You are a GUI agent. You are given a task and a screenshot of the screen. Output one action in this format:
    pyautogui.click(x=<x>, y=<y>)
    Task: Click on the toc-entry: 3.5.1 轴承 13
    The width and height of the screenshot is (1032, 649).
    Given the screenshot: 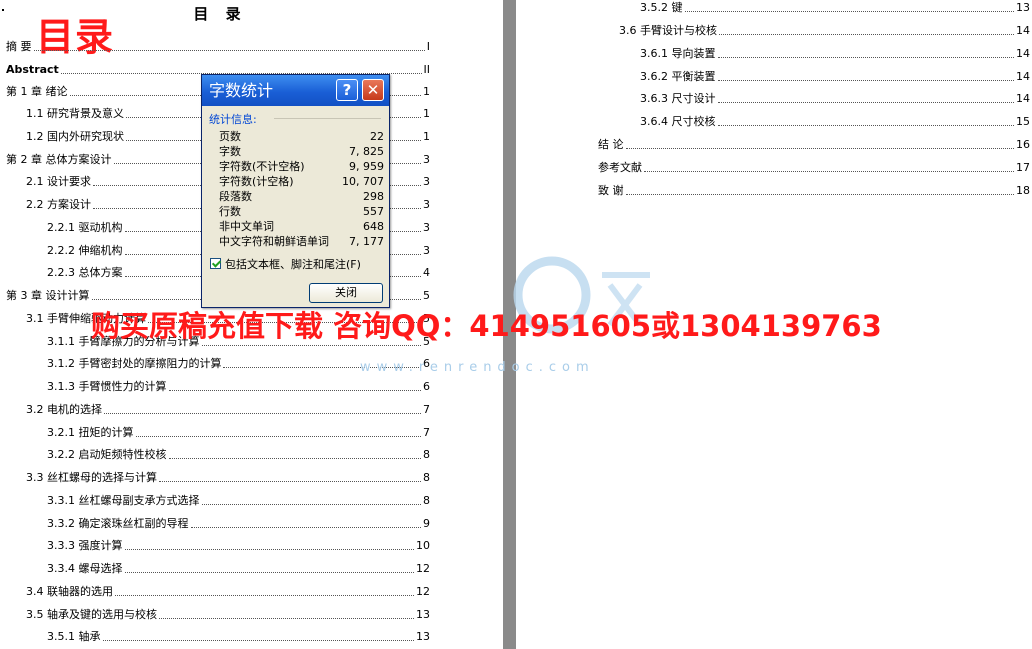 What is the action you would take?
    pyautogui.click(x=238, y=637)
    